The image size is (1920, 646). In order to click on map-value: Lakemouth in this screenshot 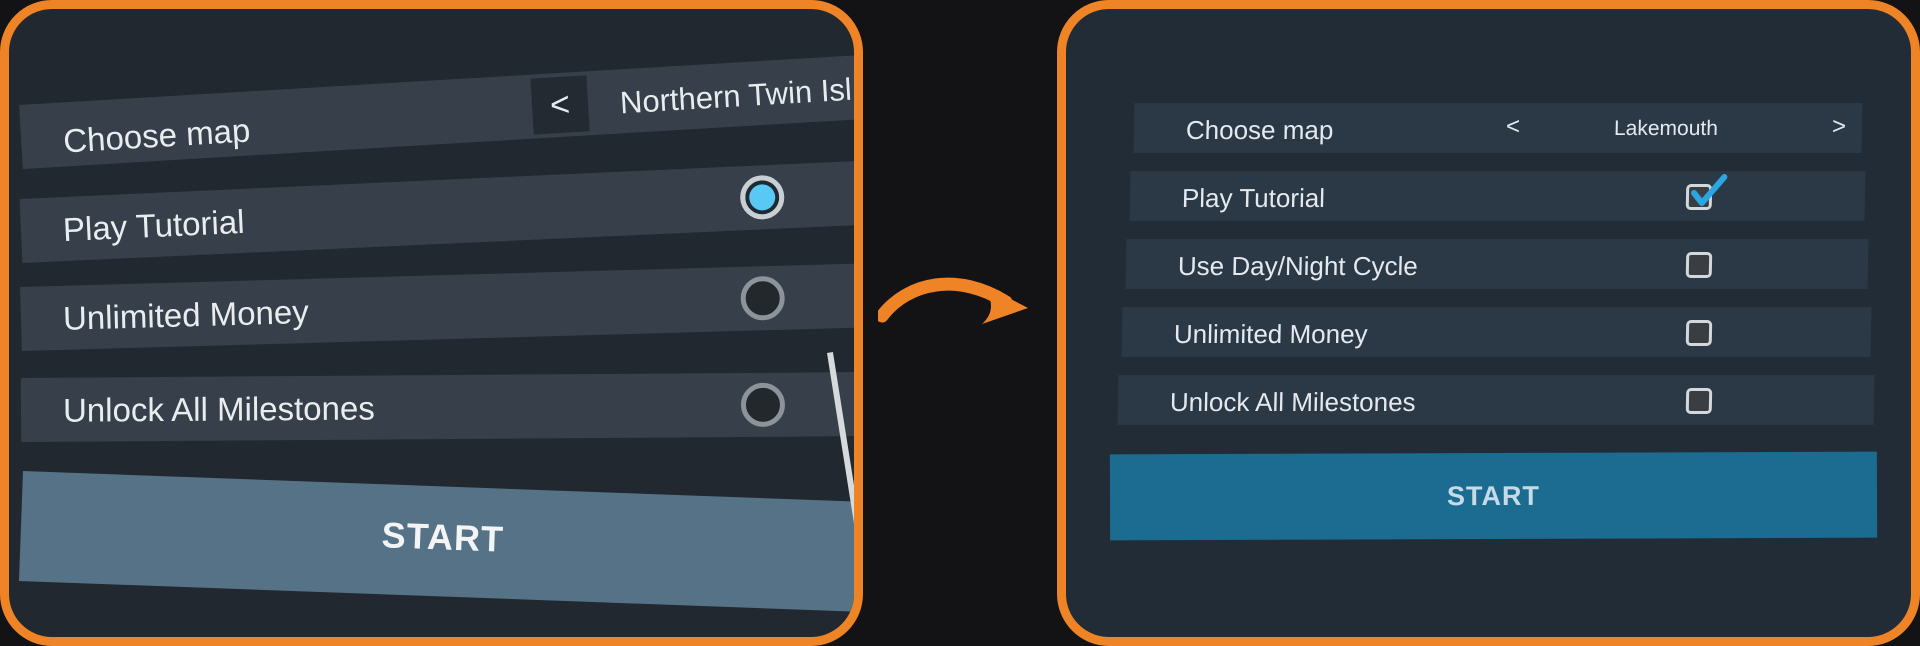, I will do `click(1666, 128)`.